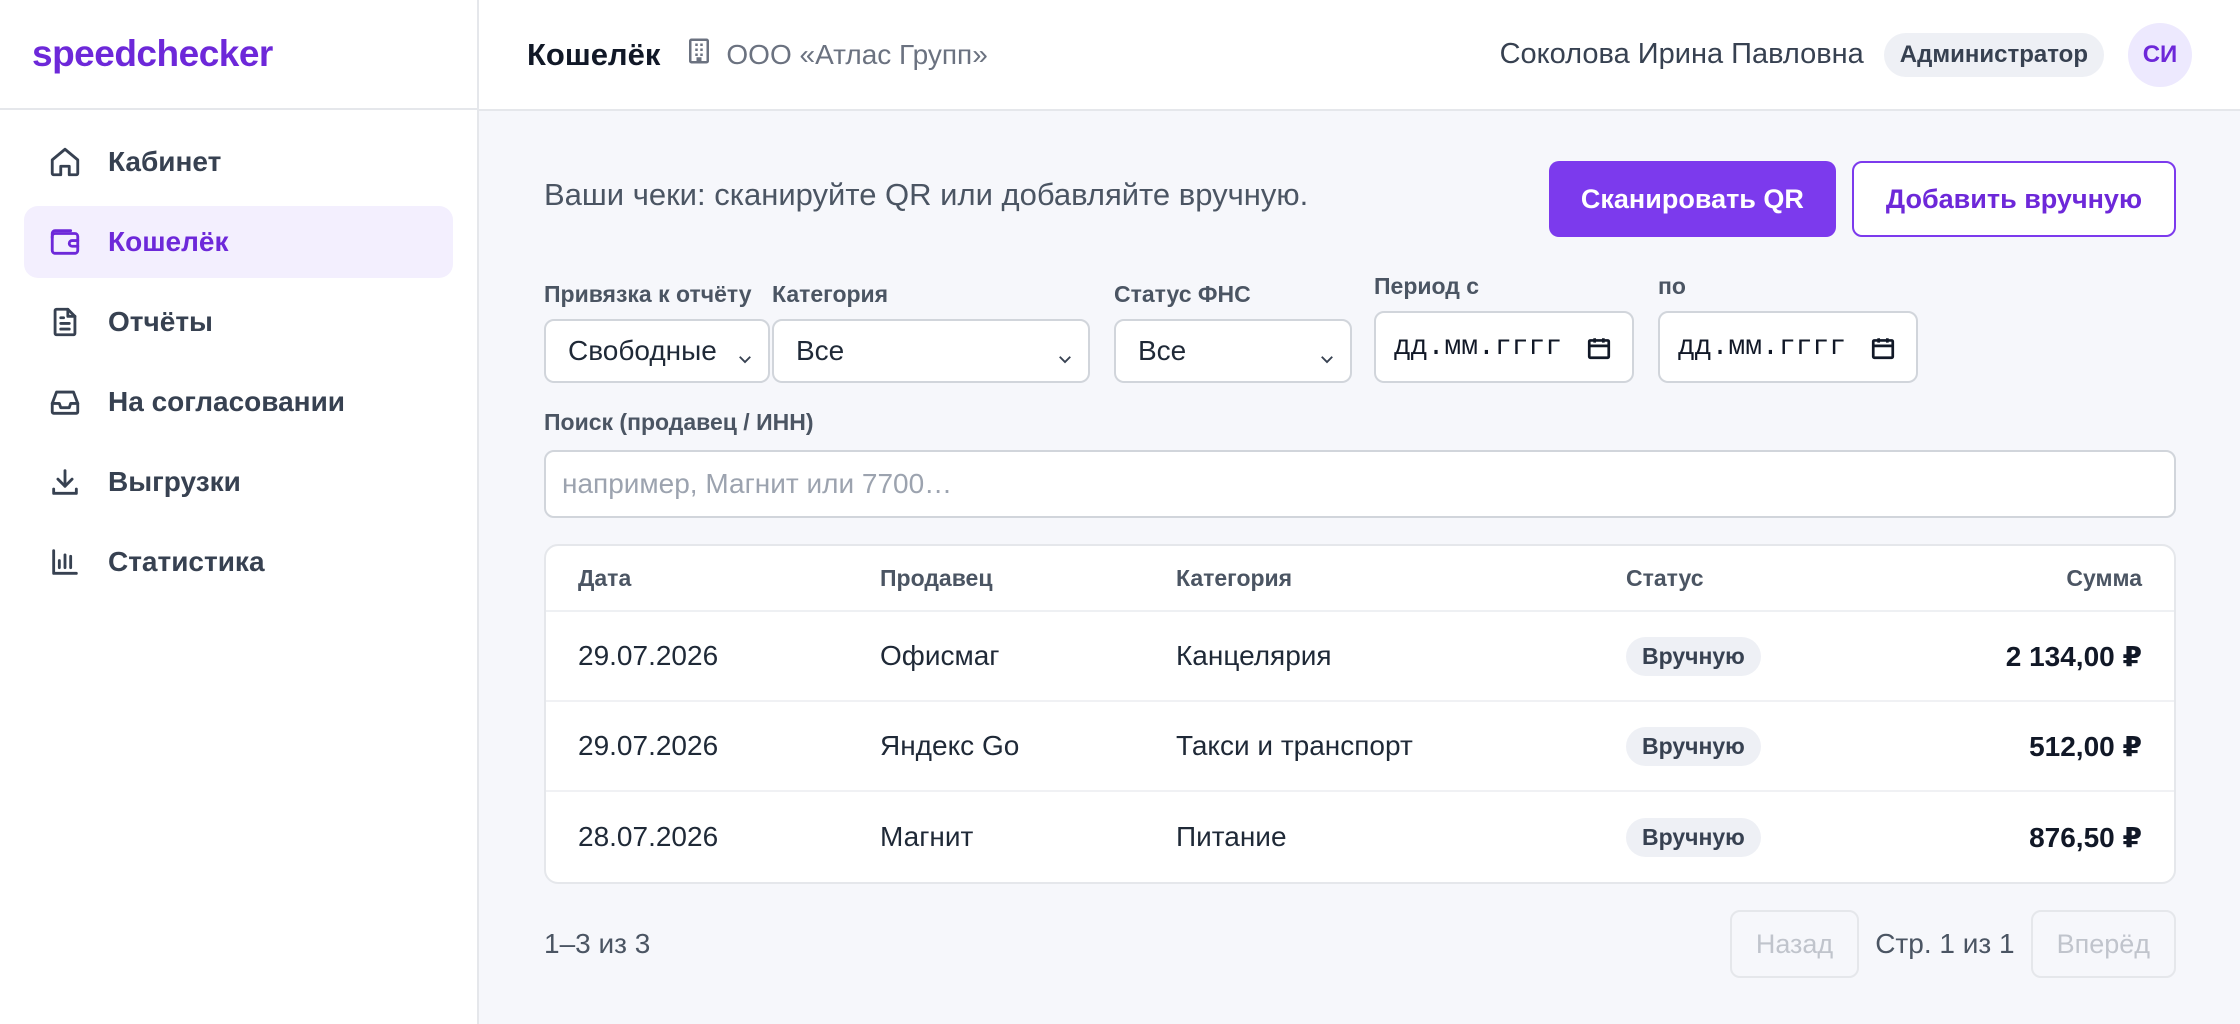 This screenshot has height=1024, width=2240. Describe the element at coordinates (830, 294) in the screenshot. I see `filter-category-label: Категория` at that location.